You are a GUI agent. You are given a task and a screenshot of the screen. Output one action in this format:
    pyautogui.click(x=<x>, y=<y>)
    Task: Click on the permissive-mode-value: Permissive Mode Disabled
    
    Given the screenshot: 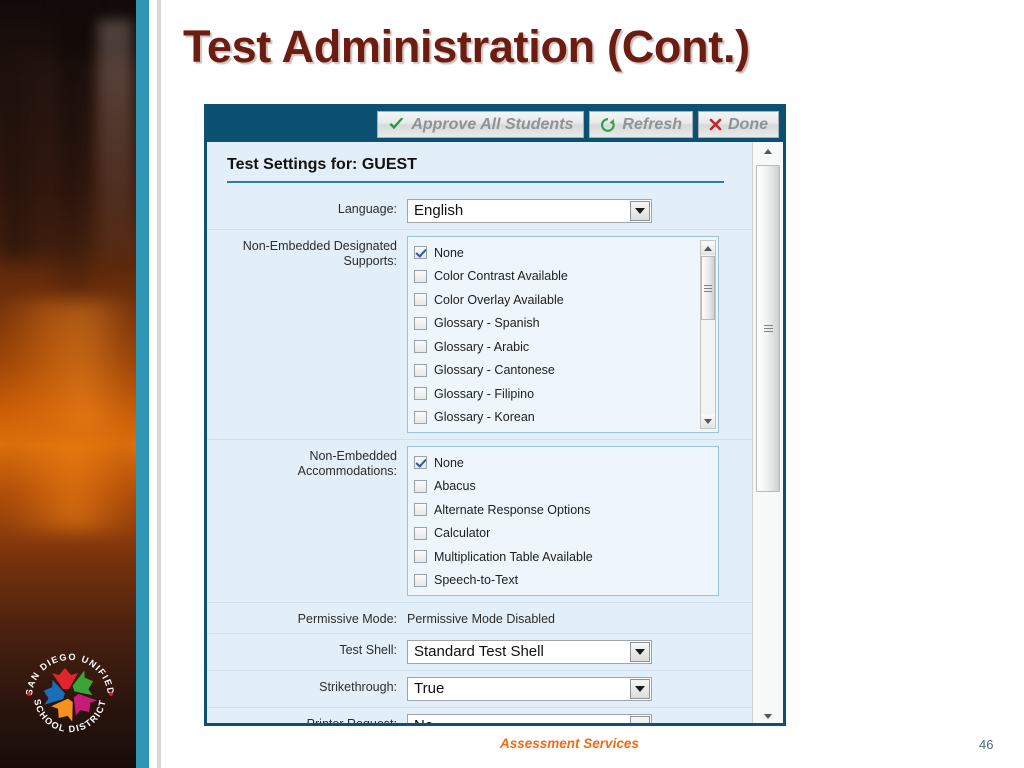 What is the action you would take?
    pyautogui.click(x=481, y=619)
    